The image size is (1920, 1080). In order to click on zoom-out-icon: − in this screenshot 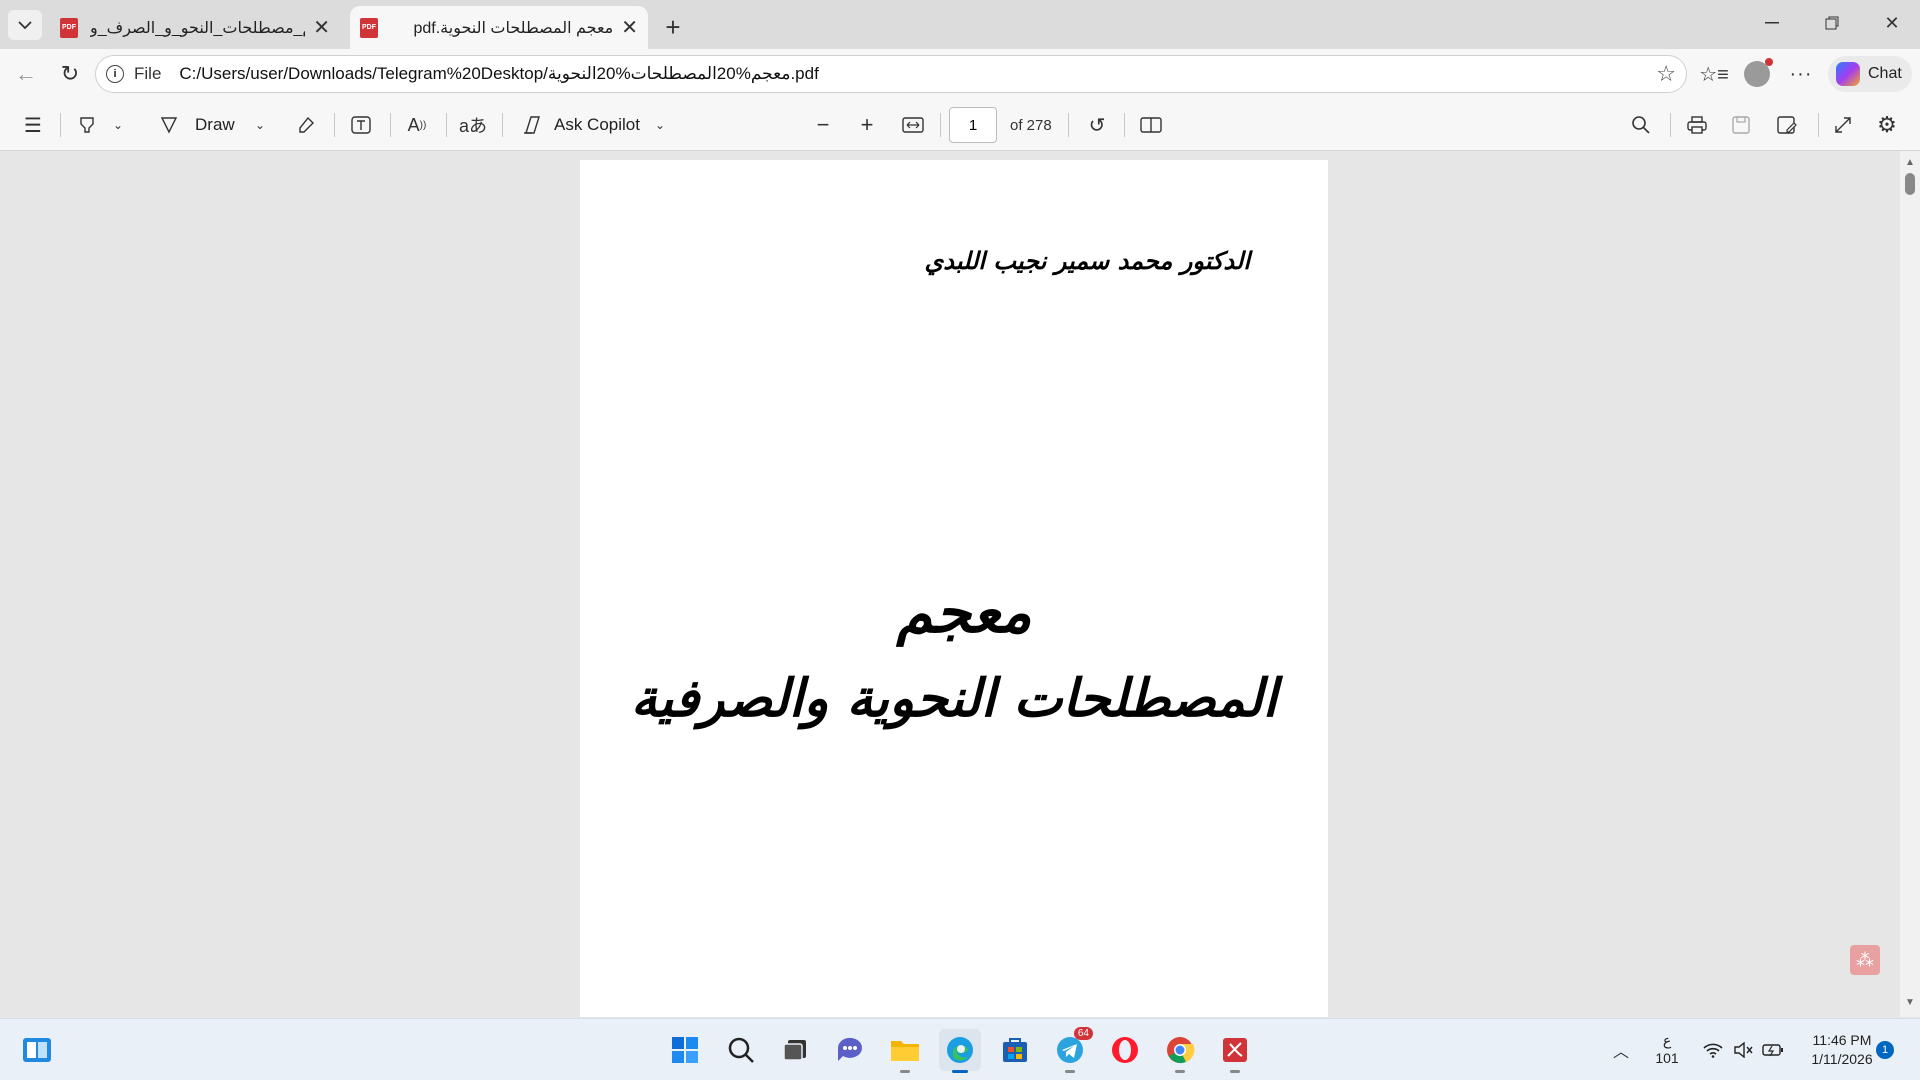, I will do `click(823, 125)`.